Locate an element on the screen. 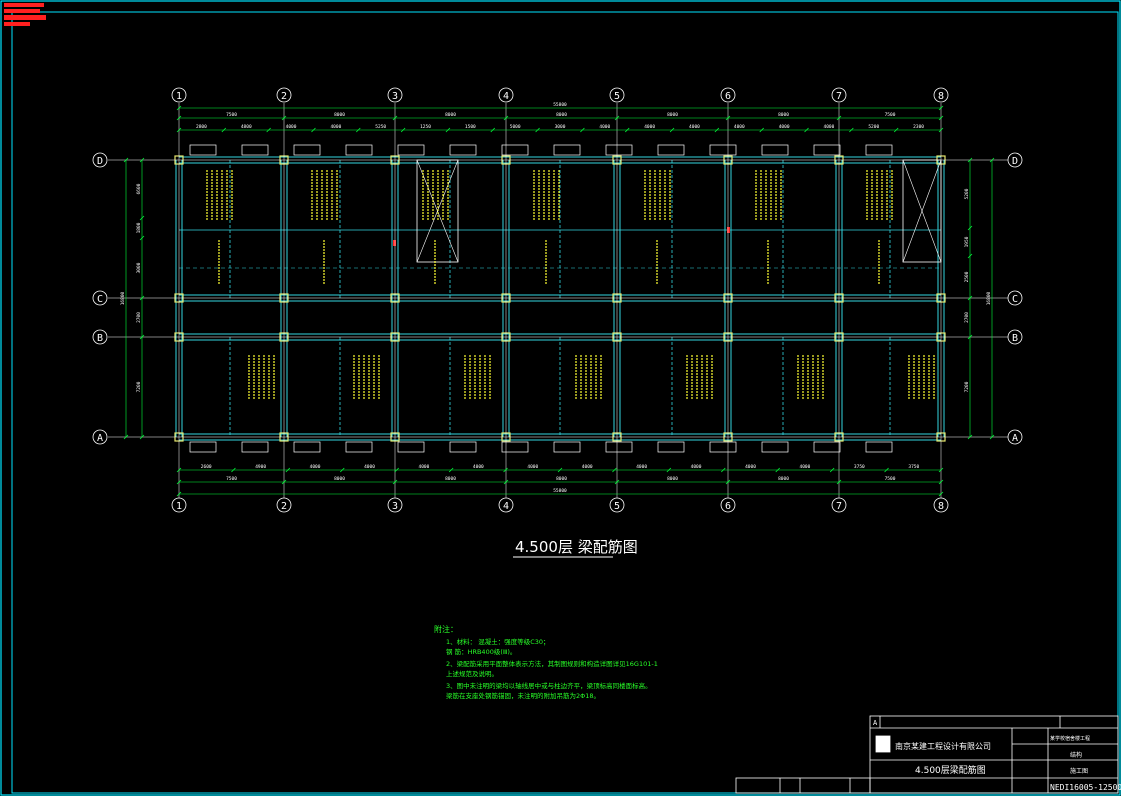 This screenshot has width=1121, height=796. dimension-span: 6600 is located at coordinates (139, 188).